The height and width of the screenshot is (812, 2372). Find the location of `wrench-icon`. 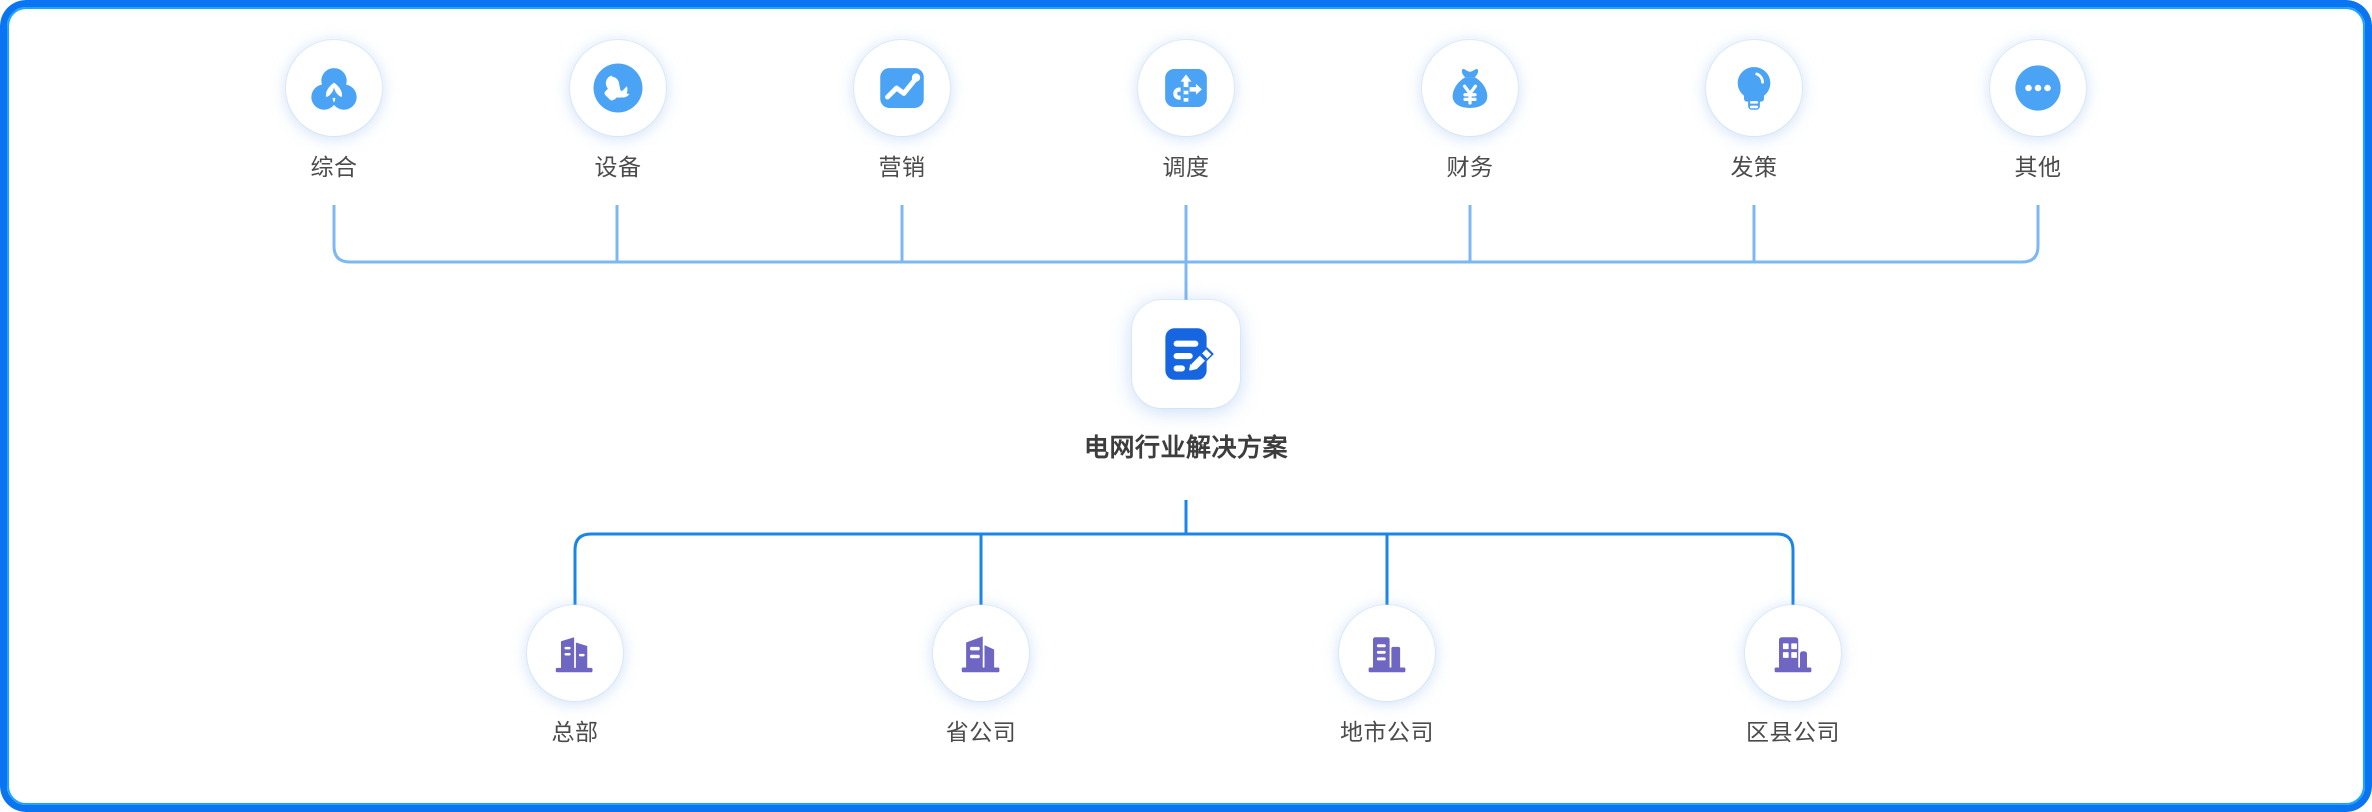

wrench-icon is located at coordinates (618, 88).